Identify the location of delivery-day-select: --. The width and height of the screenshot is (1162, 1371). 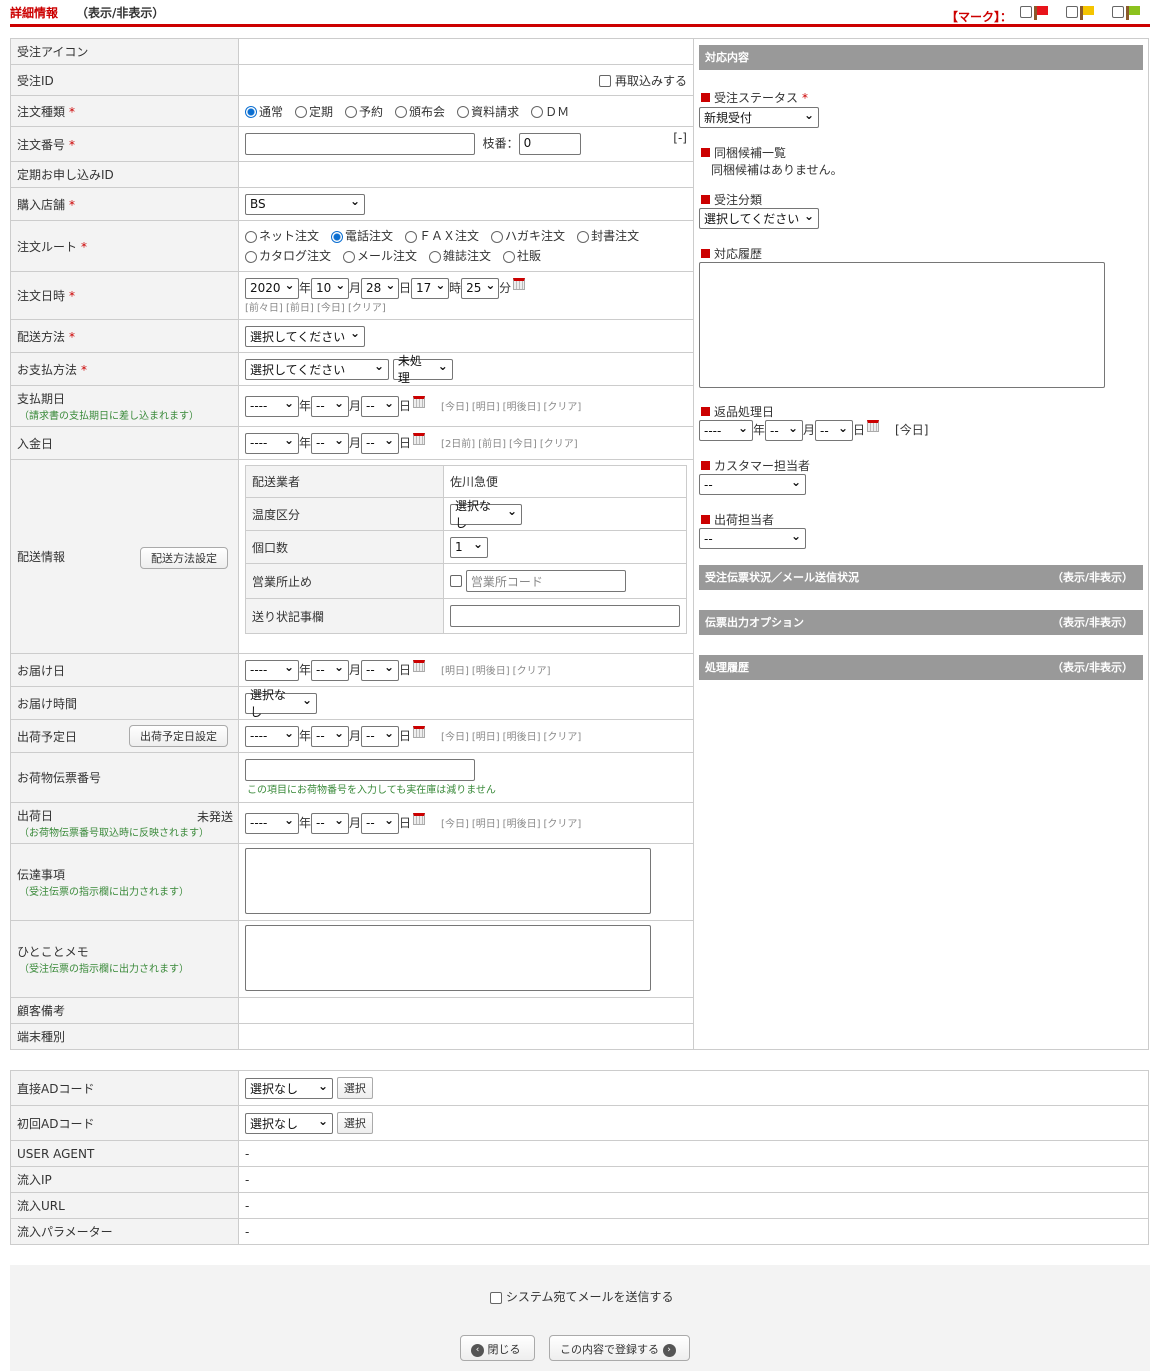
(380, 670).